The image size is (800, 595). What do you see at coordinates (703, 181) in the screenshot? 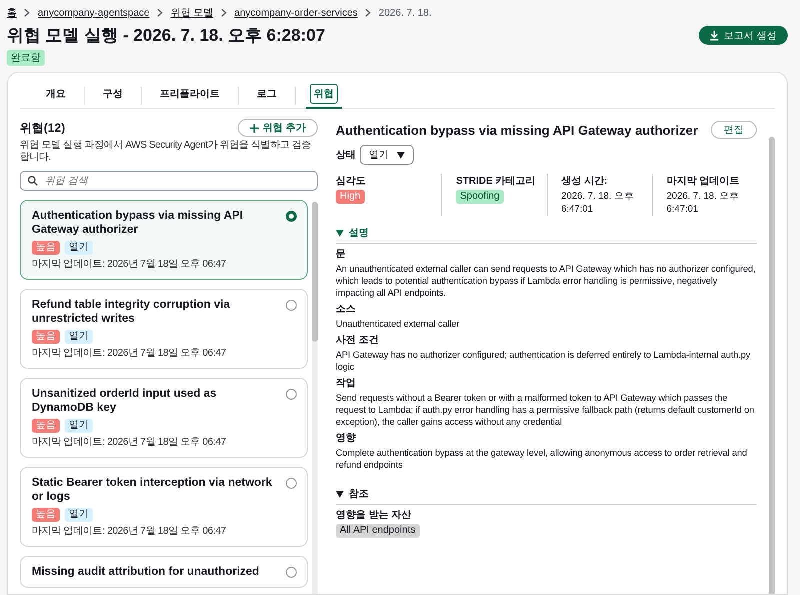
I see `meta-label: 마지막 업데이트` at bounding box center [703, 181].